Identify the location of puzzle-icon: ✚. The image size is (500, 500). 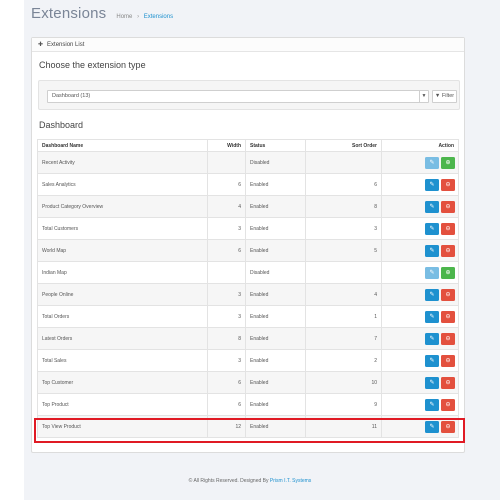
(41, 45).